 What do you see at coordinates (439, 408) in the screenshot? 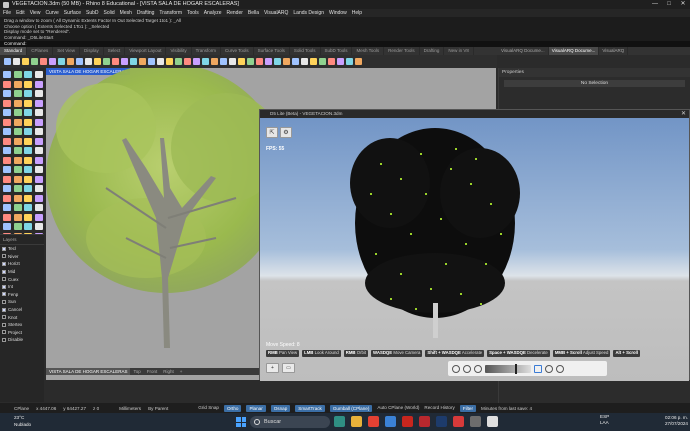
I see `status-toggle: Record History` at bounding box center [439, 408].